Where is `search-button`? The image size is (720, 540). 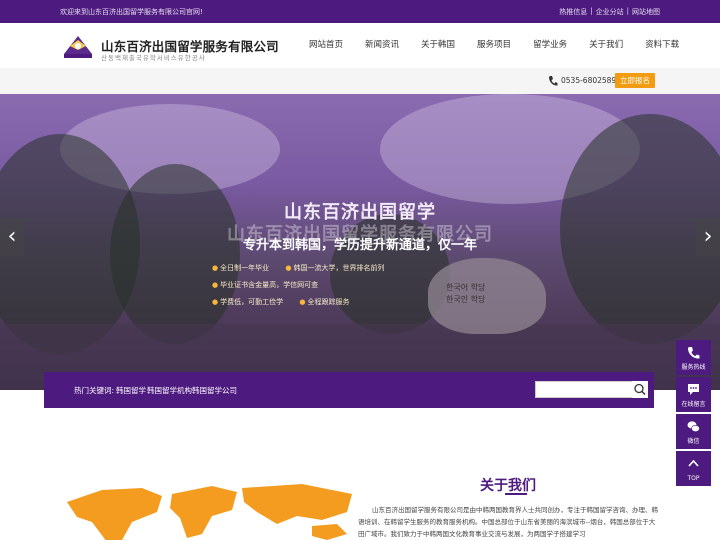 search-button is located at coordinates (640, 389).